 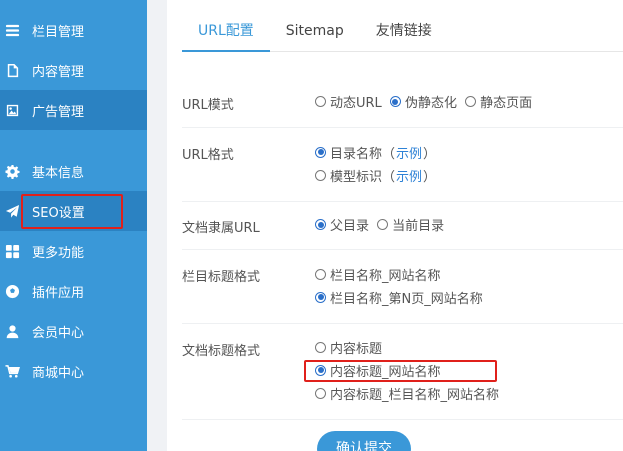 I want to click on sidebar-item-label: 基本信息, so click(x=58, y=173).